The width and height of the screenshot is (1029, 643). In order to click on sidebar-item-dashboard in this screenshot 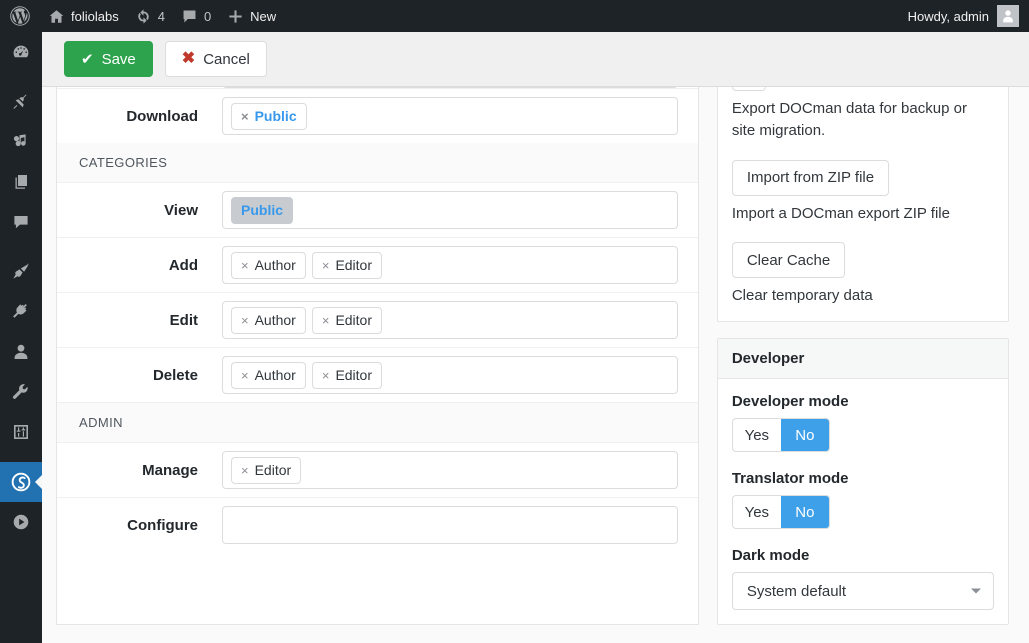, I will do `click(21, 52)`.